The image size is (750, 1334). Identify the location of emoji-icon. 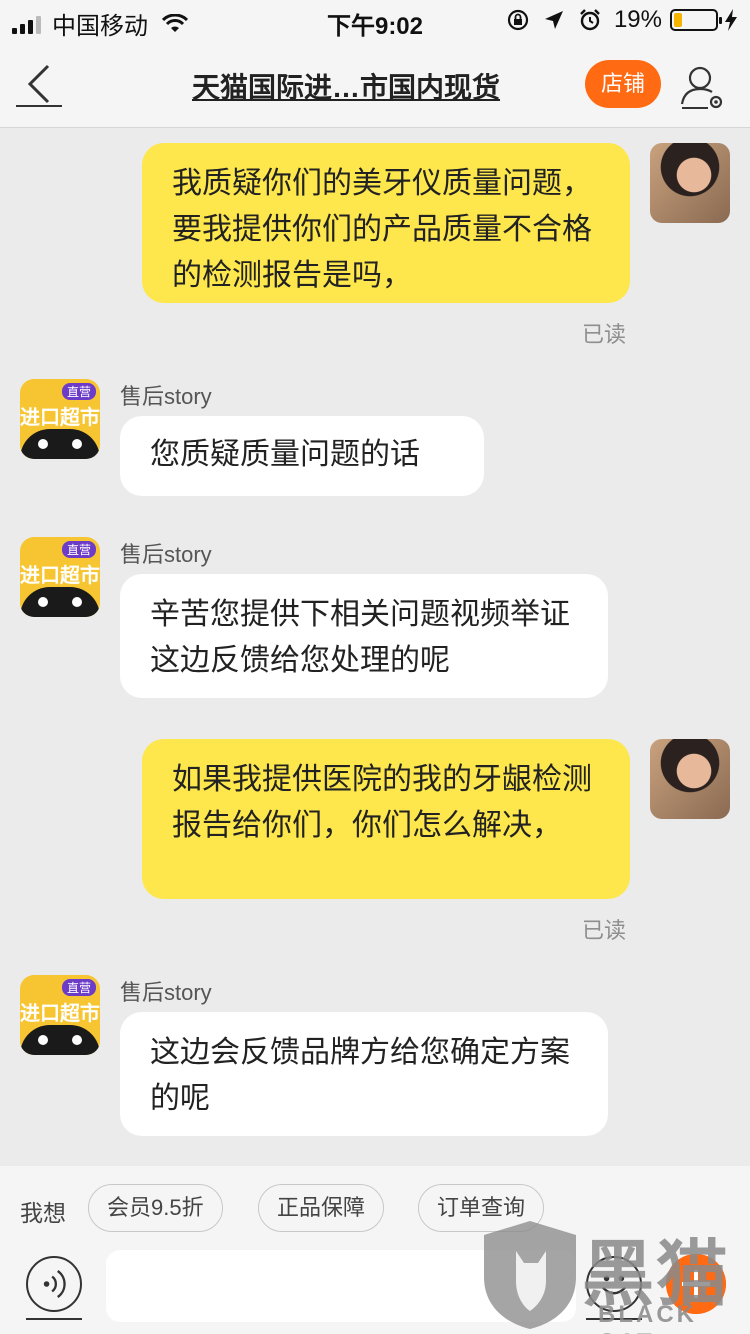
(614, 1284).